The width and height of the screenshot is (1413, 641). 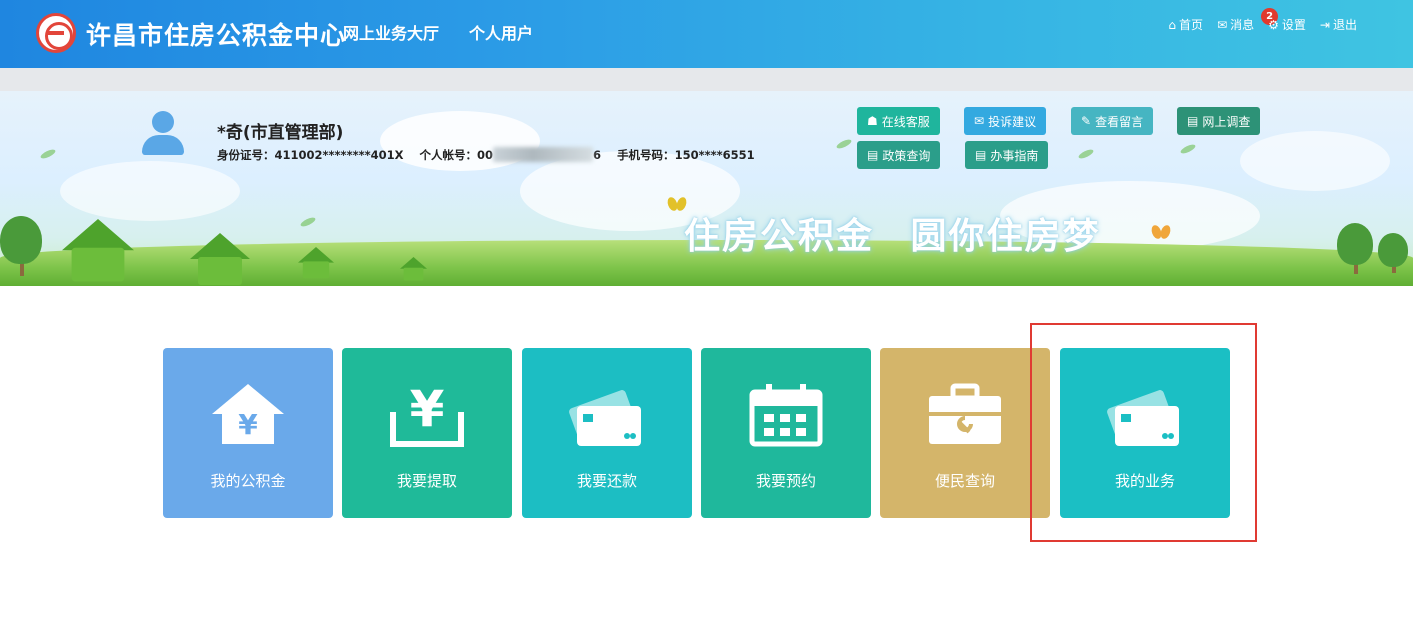 What do you see at coordinates (1287, 24) in the screenshot?
I see `settings-link: ⚙ 设置` at bounding box center [1287, 24].